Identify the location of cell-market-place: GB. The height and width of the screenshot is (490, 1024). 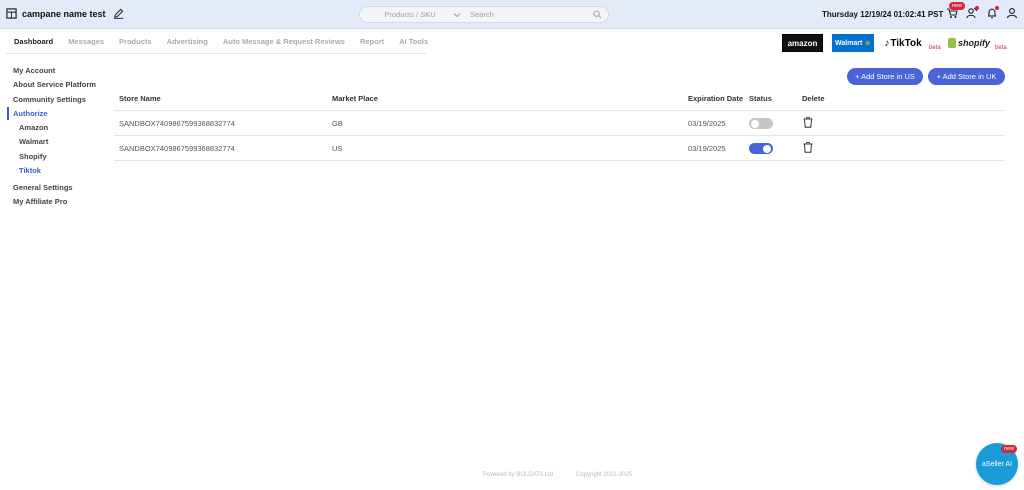
(337, 123).